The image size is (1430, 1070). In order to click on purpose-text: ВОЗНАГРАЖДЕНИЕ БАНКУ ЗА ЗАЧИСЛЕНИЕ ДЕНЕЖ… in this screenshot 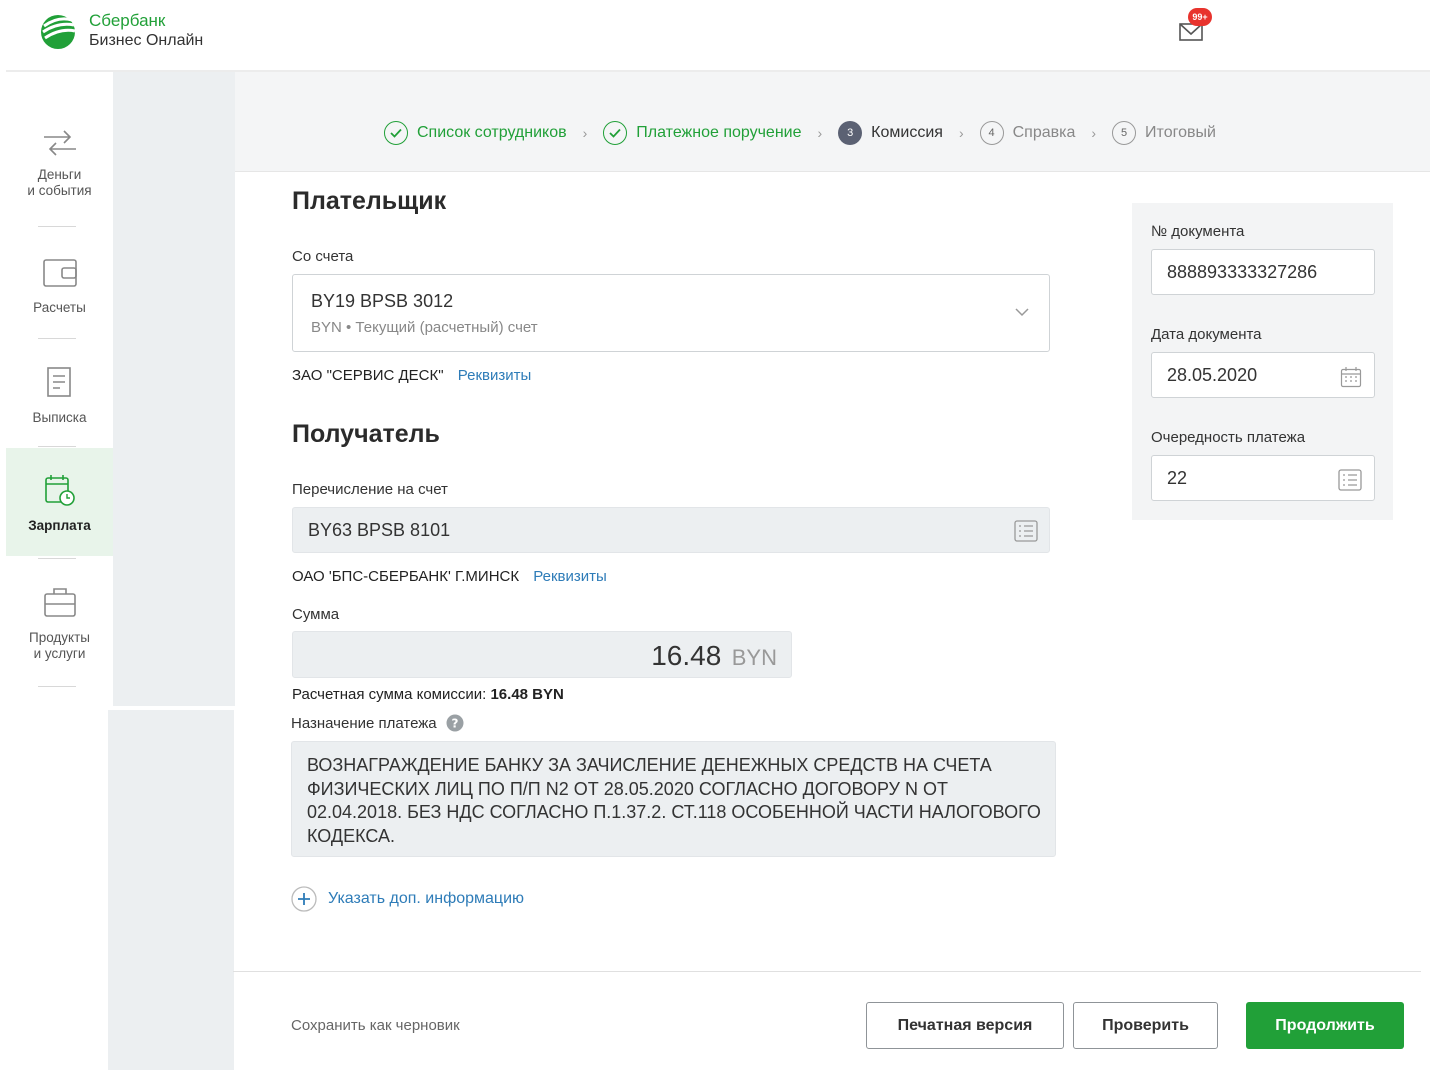, I will do `click(674, 800)`.